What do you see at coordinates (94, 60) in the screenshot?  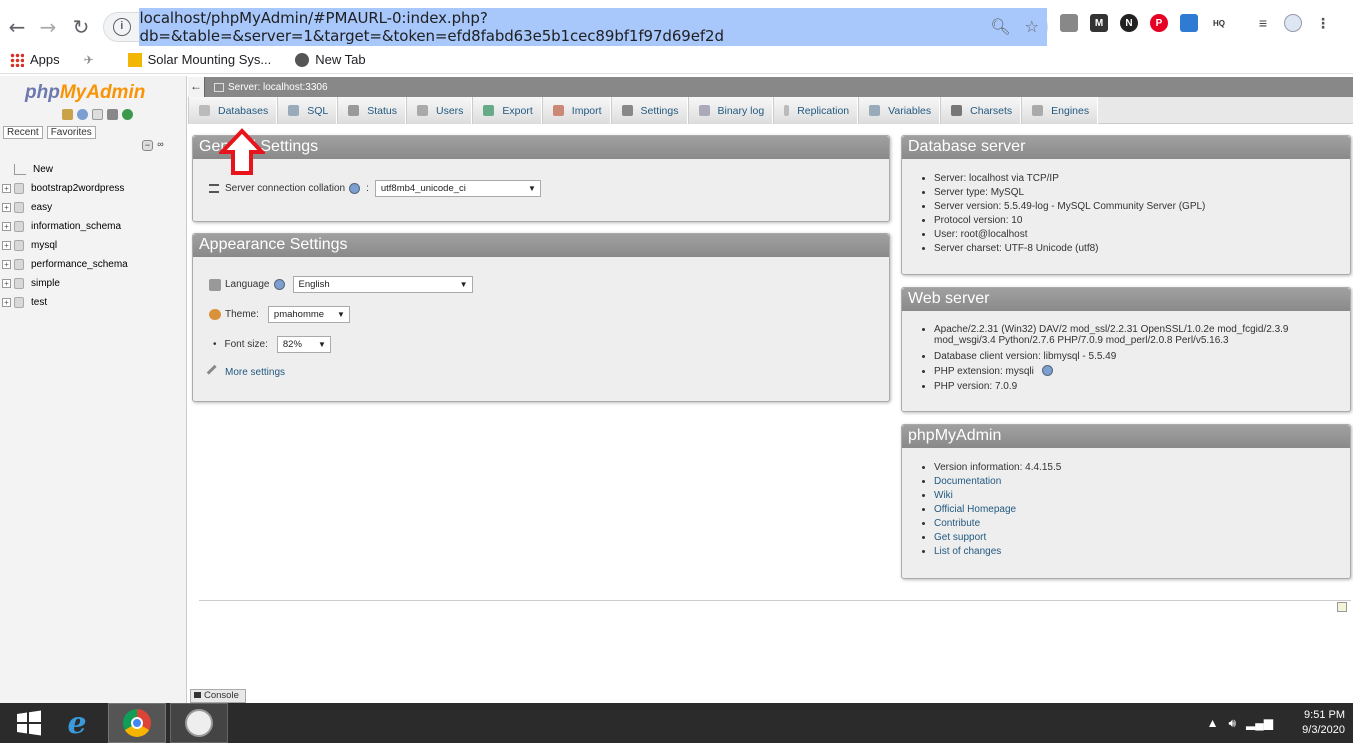 I see `bookmark-blank: ✈` at bounding box center [94, 60].